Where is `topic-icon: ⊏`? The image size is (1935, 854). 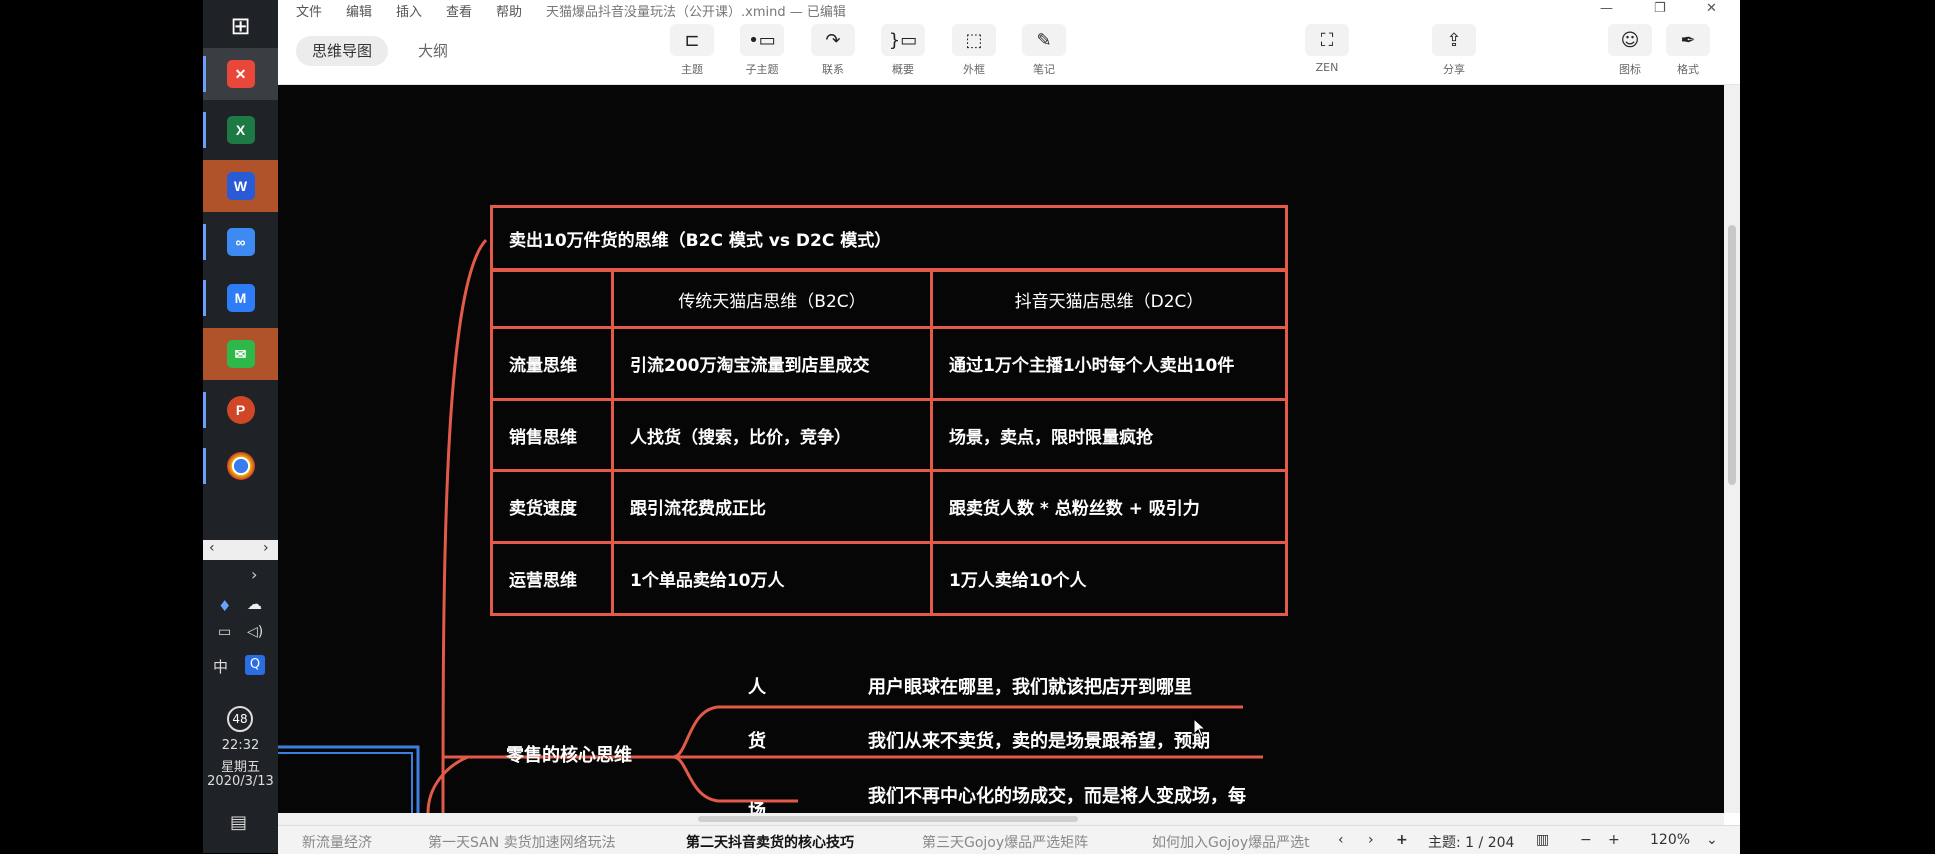
topic-icon: ⊏ is located at coordinates (692, 40).